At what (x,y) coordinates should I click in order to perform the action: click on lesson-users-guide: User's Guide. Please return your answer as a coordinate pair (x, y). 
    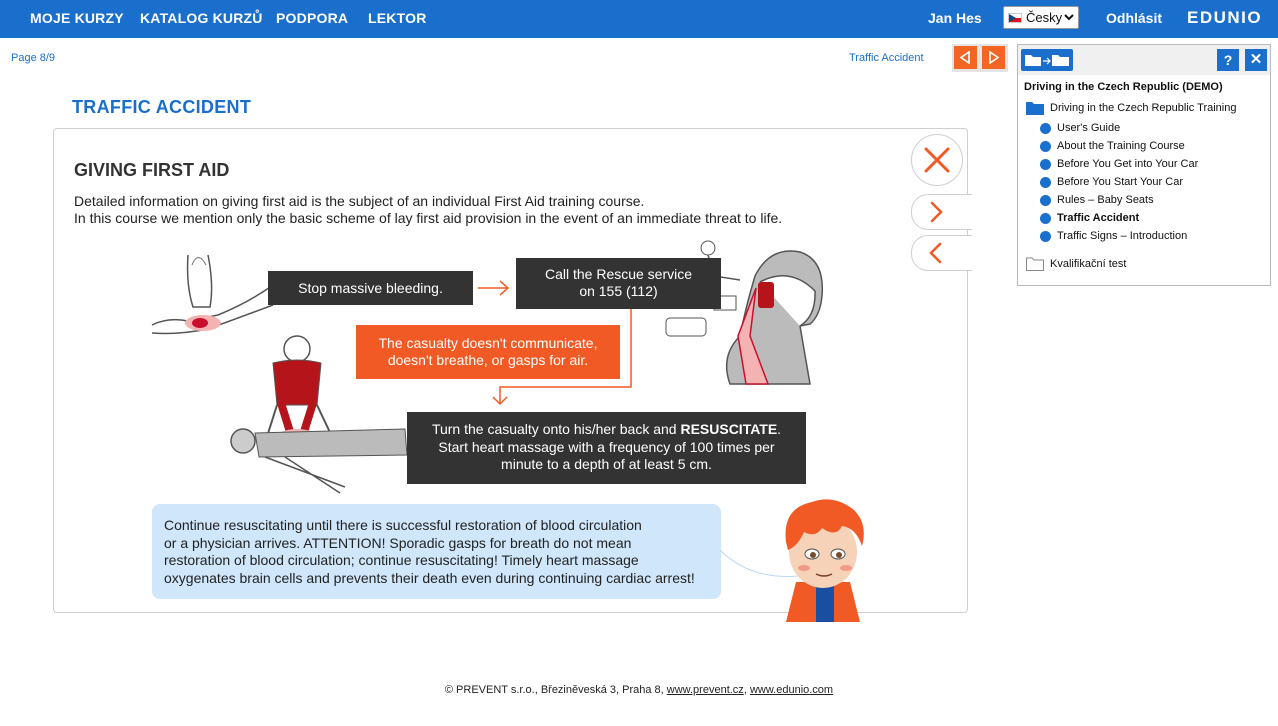
    Looking at the image, I should click on (1088, 128).